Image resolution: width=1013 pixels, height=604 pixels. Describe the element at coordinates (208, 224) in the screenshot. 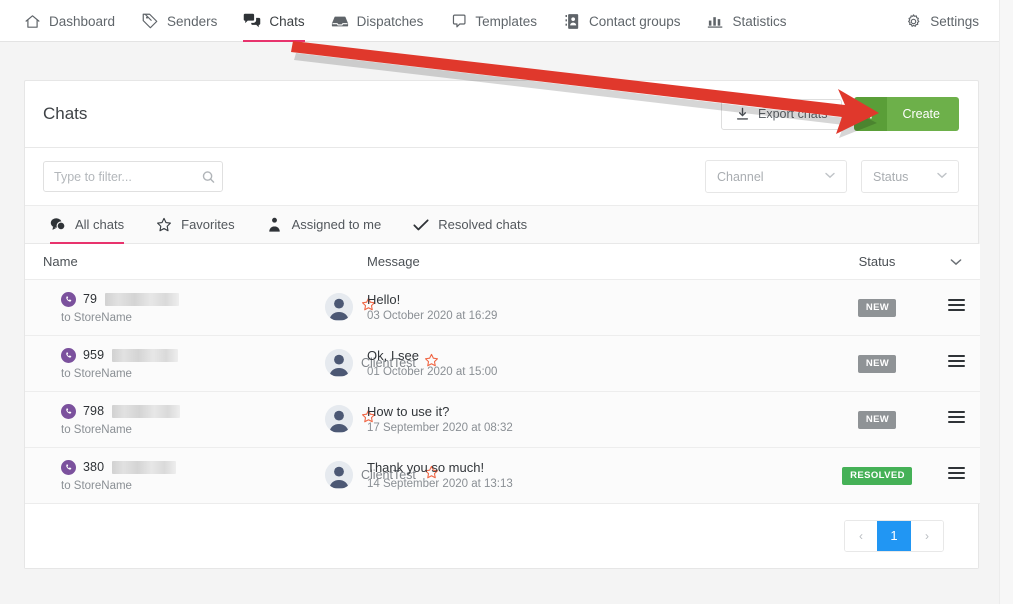

I see `tab-label-favorites: Favorites` at that location.